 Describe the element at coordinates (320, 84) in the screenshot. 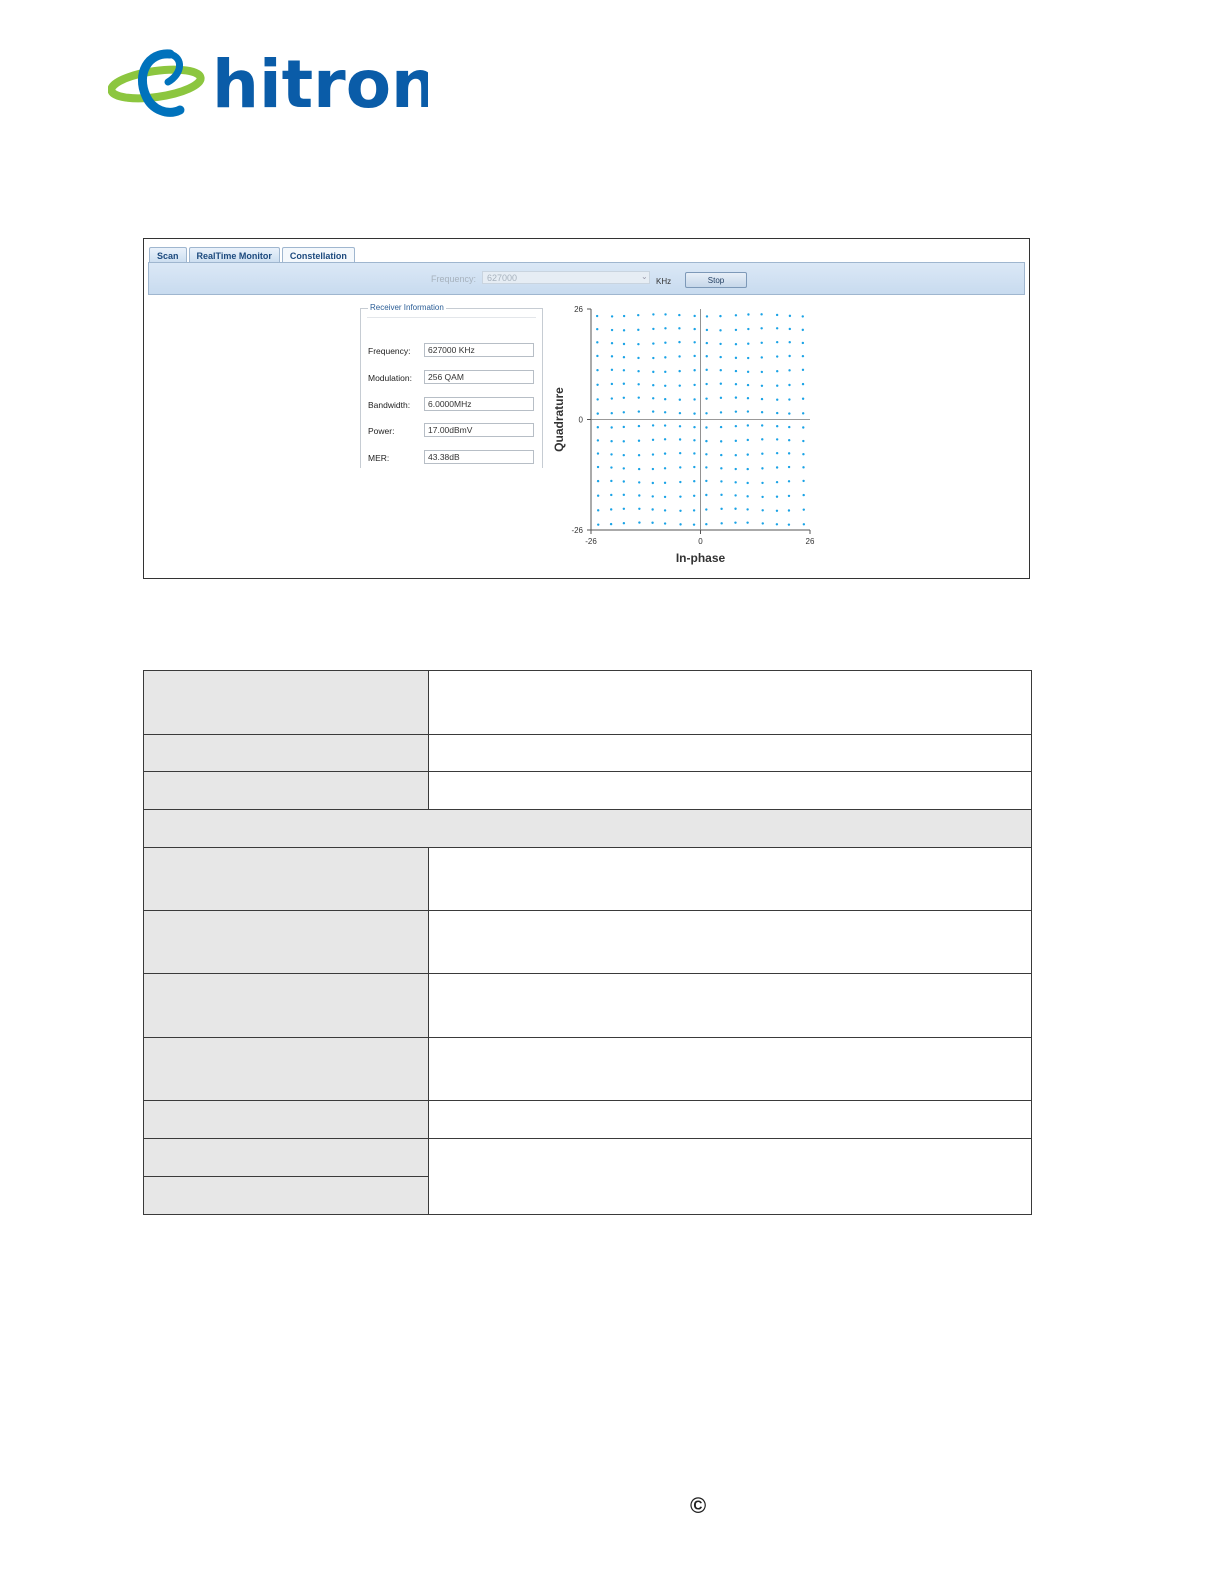

I see `brand-name: hitron` at that location.